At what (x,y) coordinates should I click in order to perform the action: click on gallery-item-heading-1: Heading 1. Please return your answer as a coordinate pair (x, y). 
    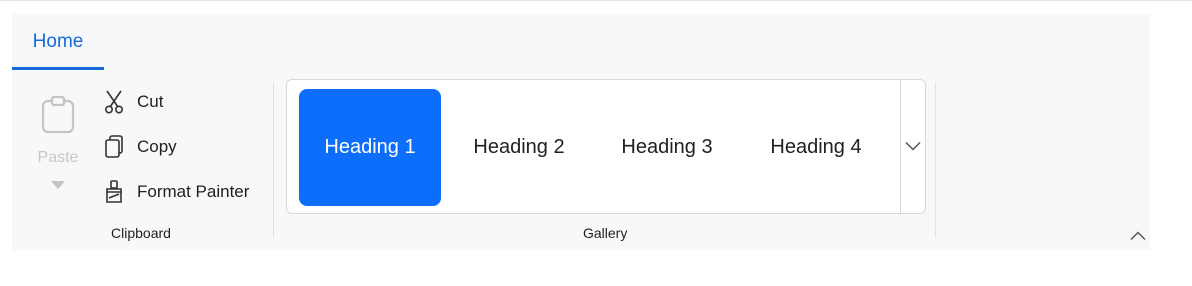
    Looking at the image, I should click on (370, 147).